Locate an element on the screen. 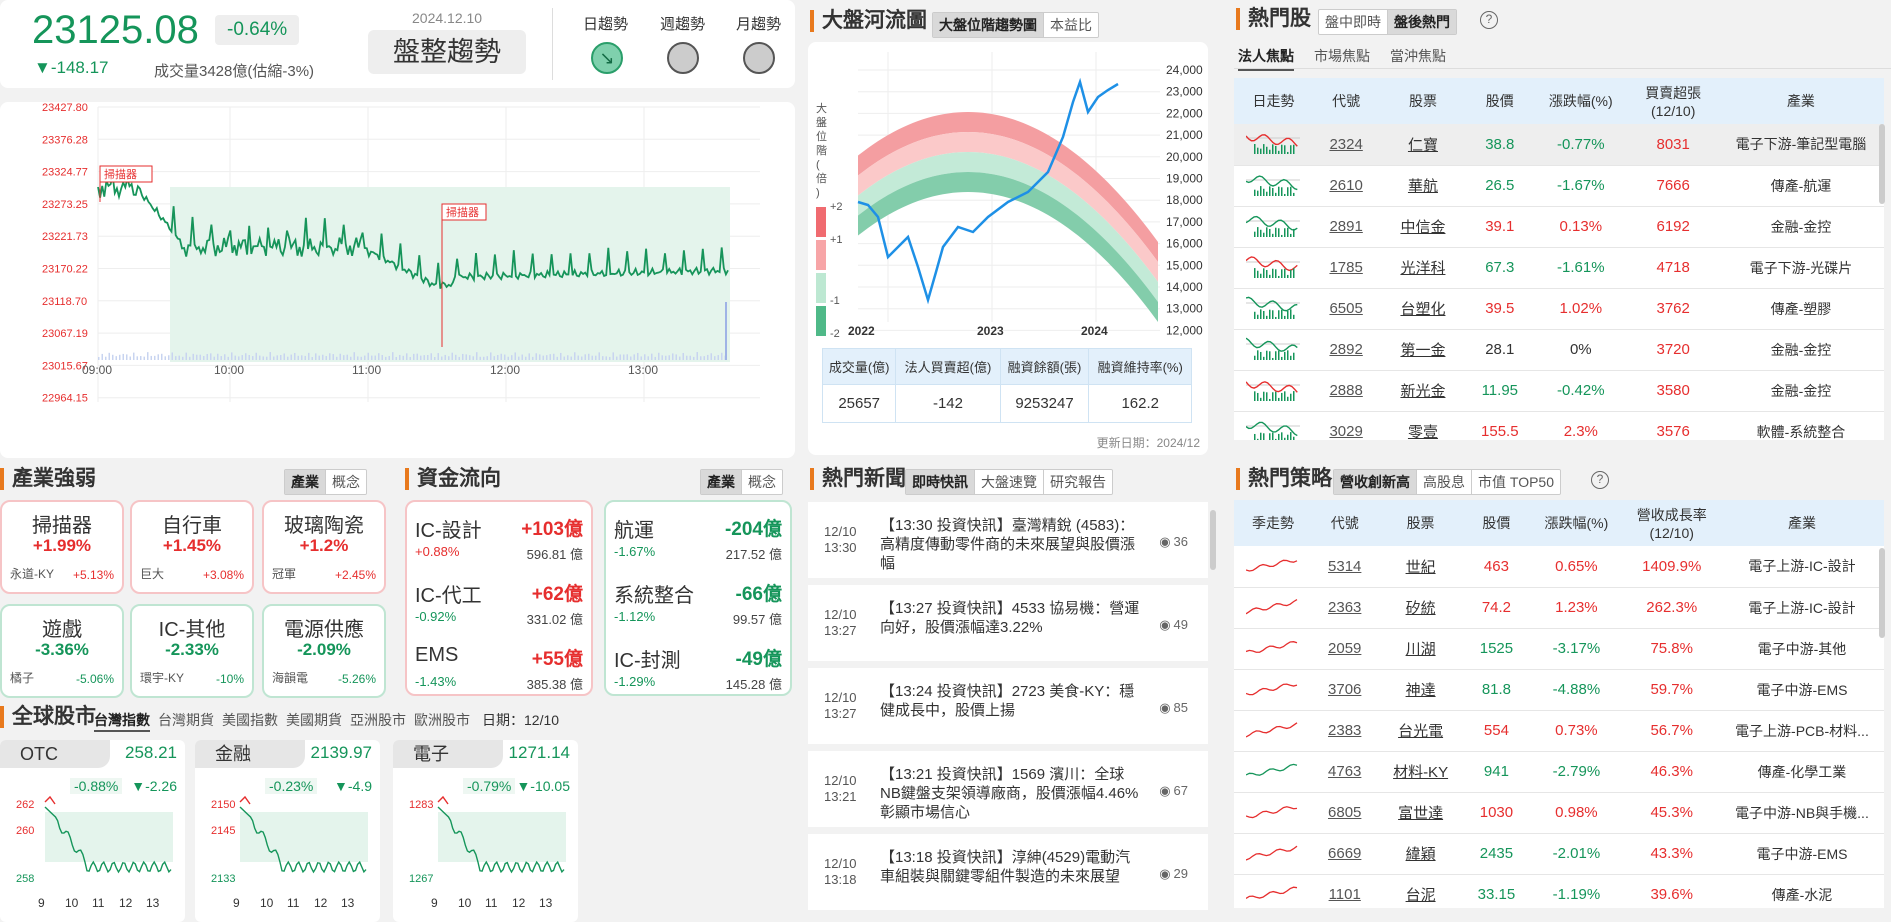  stock-name: 台塑化 is located at coordinates (1423, 309).